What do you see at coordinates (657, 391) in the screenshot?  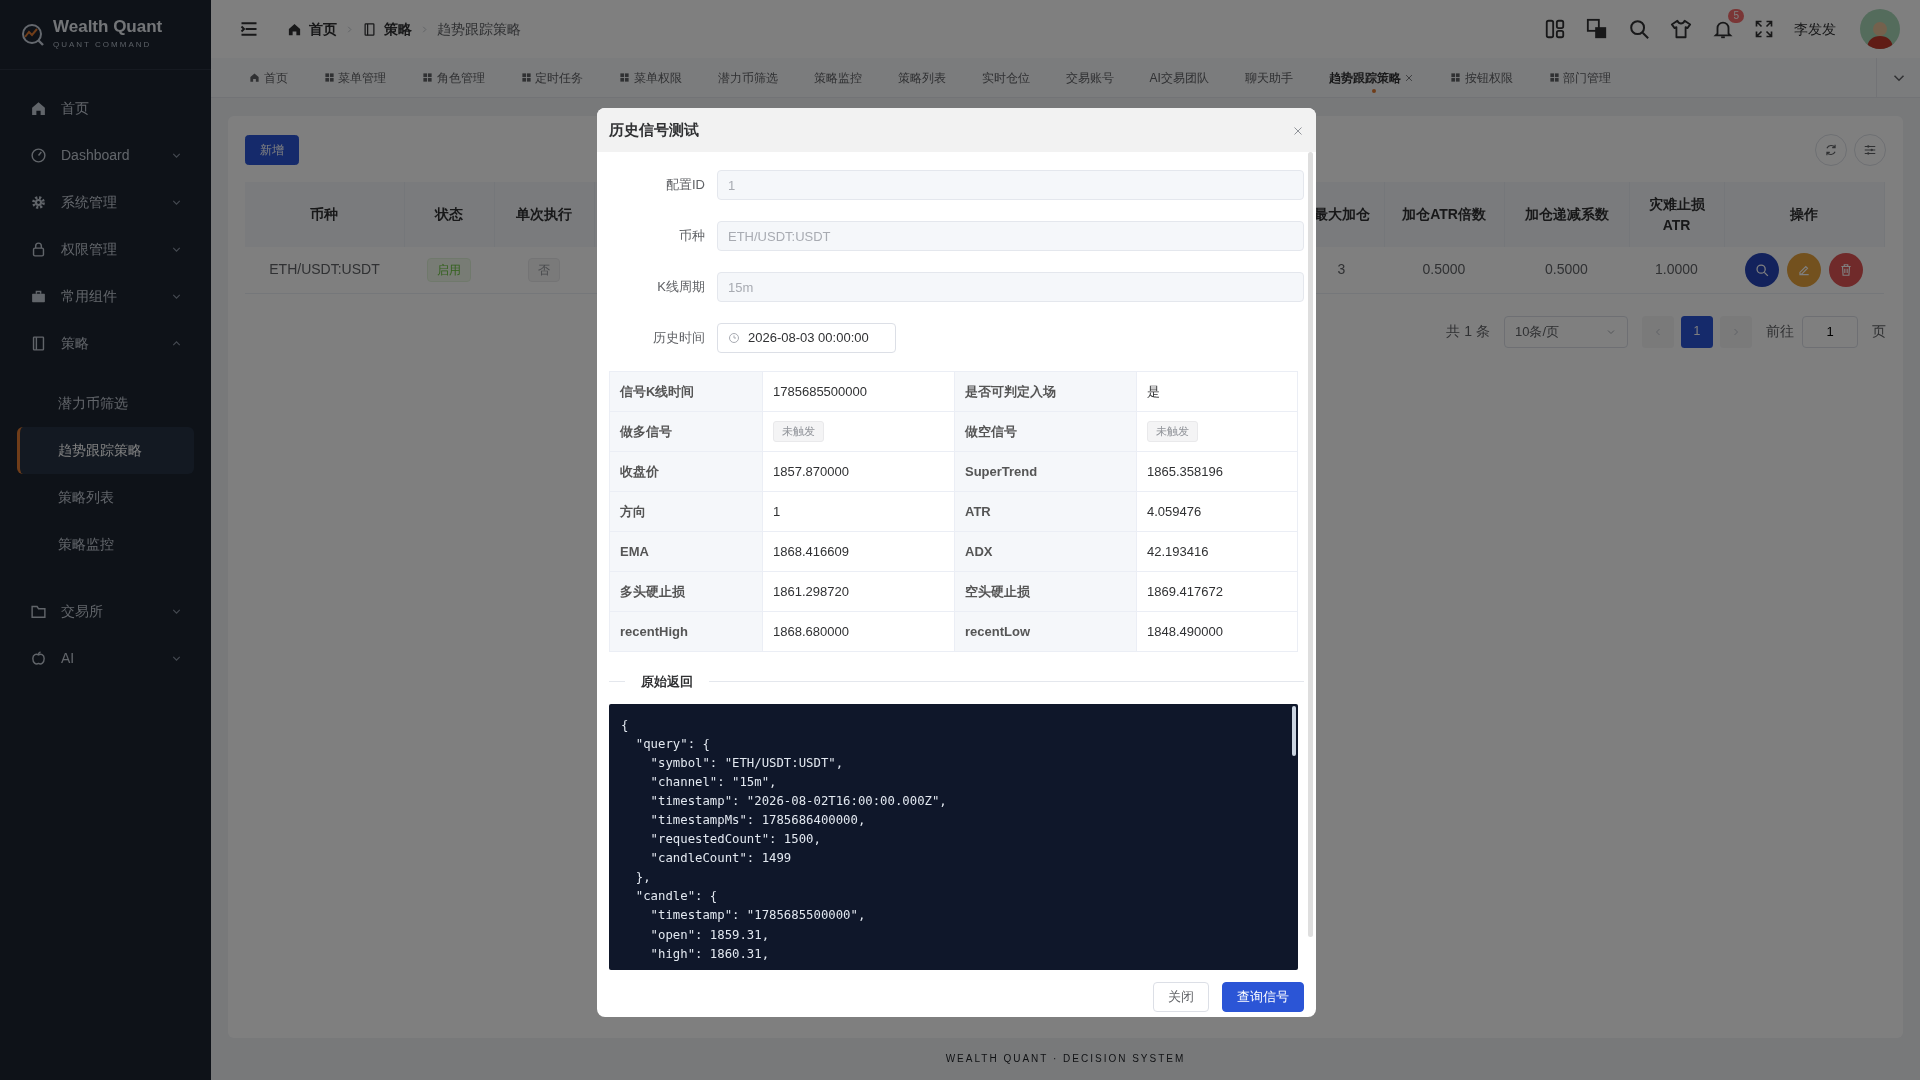 I see `detail-label: 信号K线时间` at bounding box center [657, 391].